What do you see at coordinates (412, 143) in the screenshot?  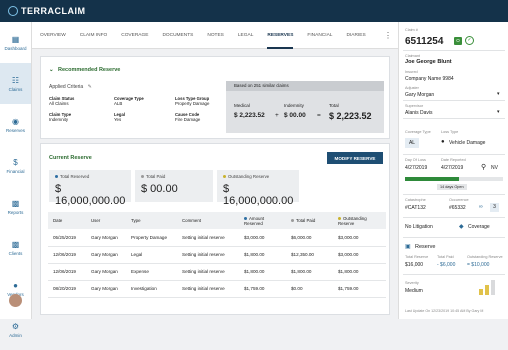 I see `coverage-type-value: AL` at bounding box center [412, 143].